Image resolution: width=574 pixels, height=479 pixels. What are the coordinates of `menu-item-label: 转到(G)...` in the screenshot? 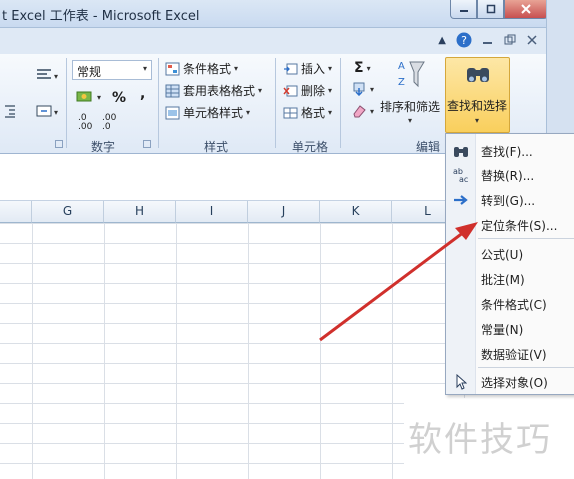 It's located at (508, 200).